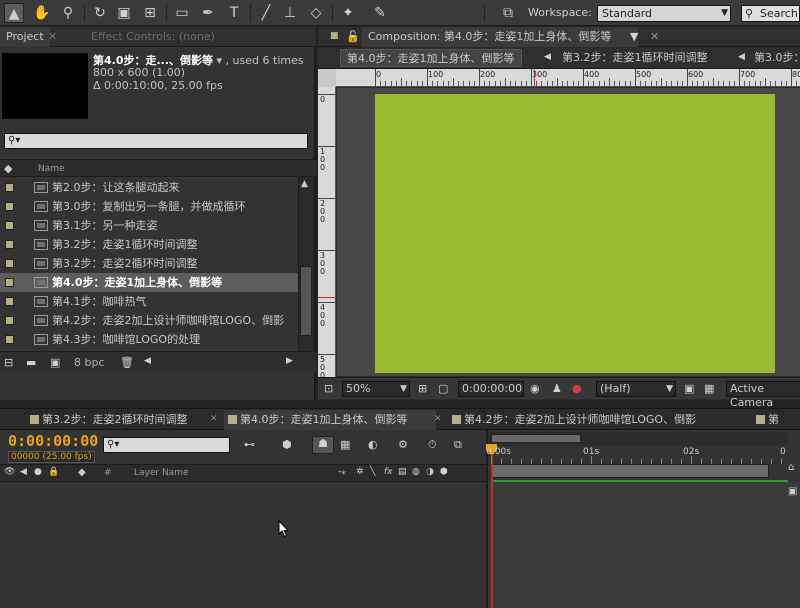  I want to click on project-list-item: 第4.3步：咖啡馆LOGO的处理, so click(149, 339).